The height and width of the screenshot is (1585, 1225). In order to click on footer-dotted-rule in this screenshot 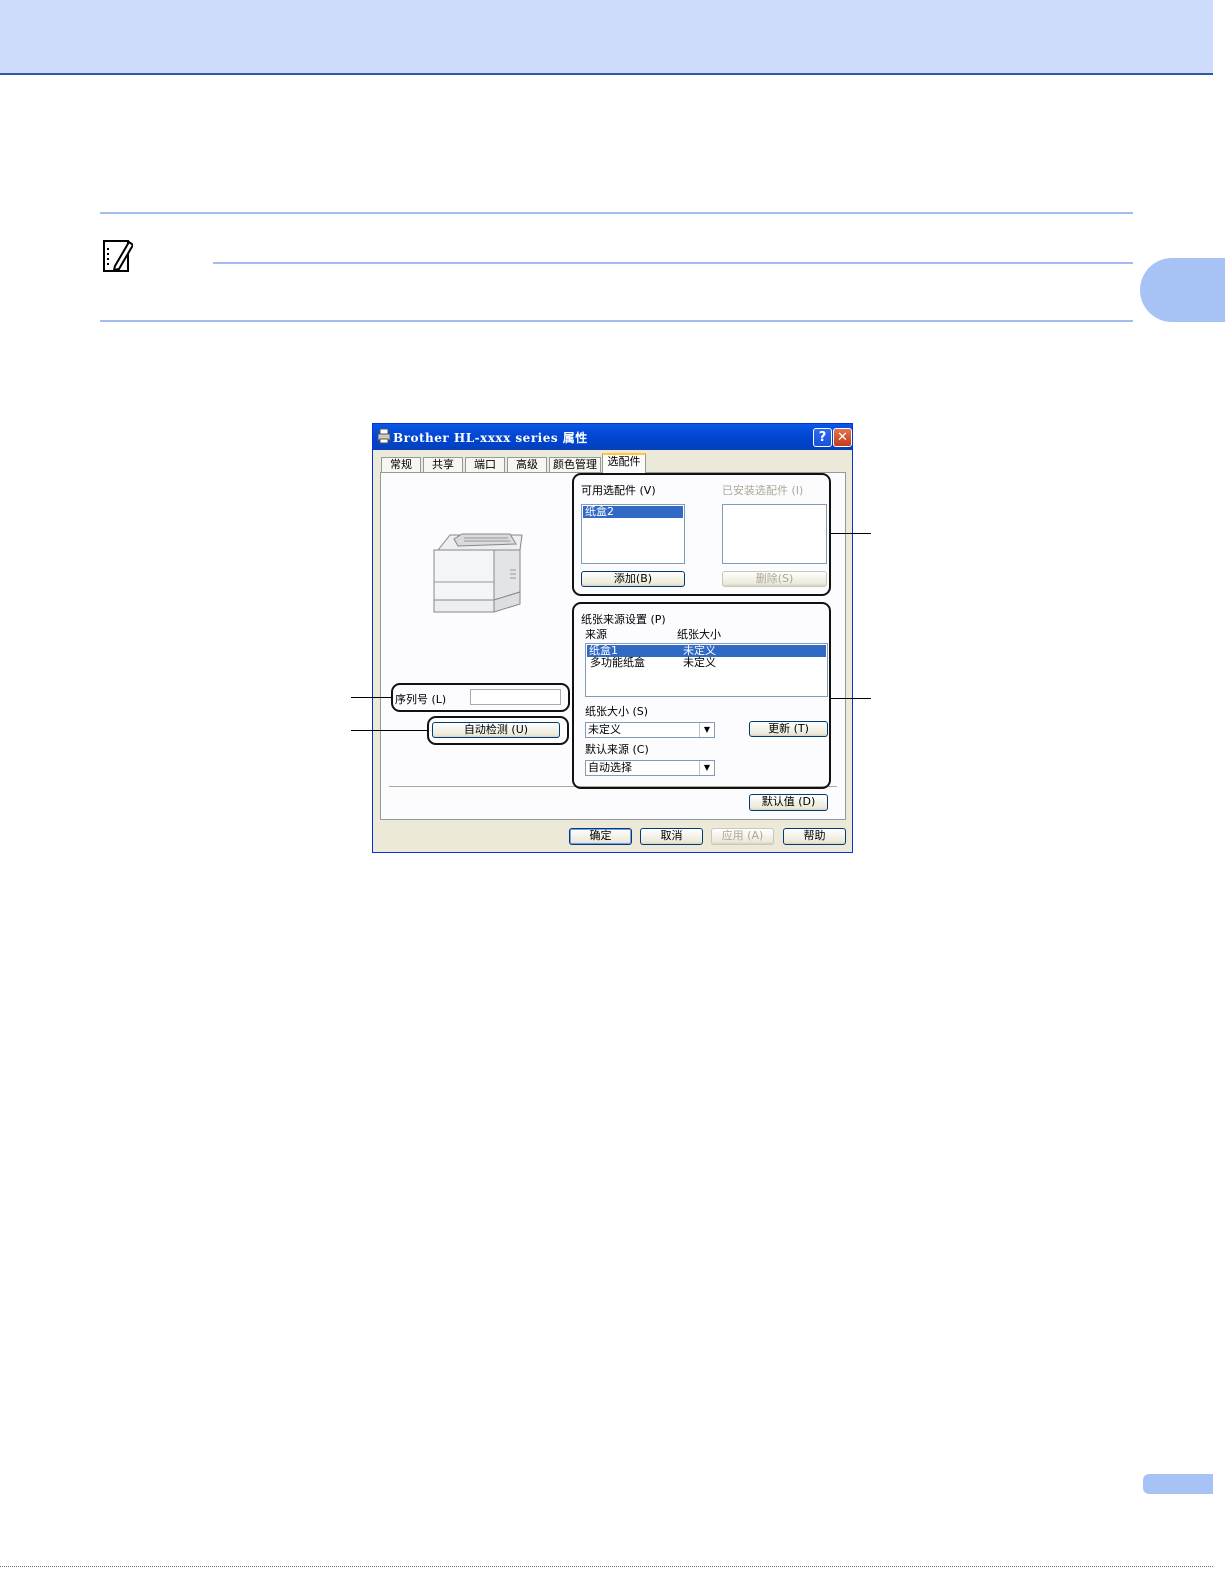, I will do `click(606, 1566)`.